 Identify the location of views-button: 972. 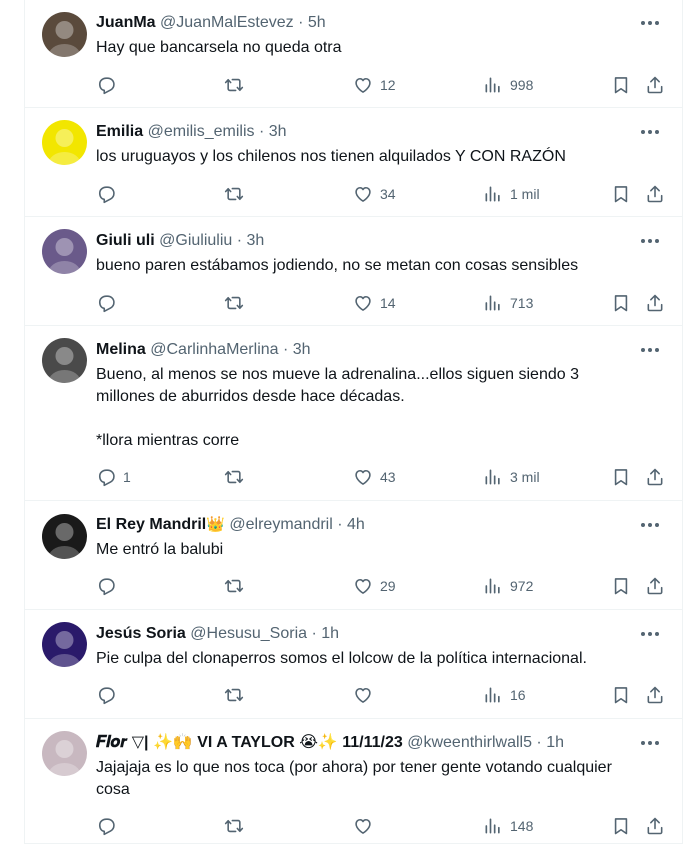
(508, 586).